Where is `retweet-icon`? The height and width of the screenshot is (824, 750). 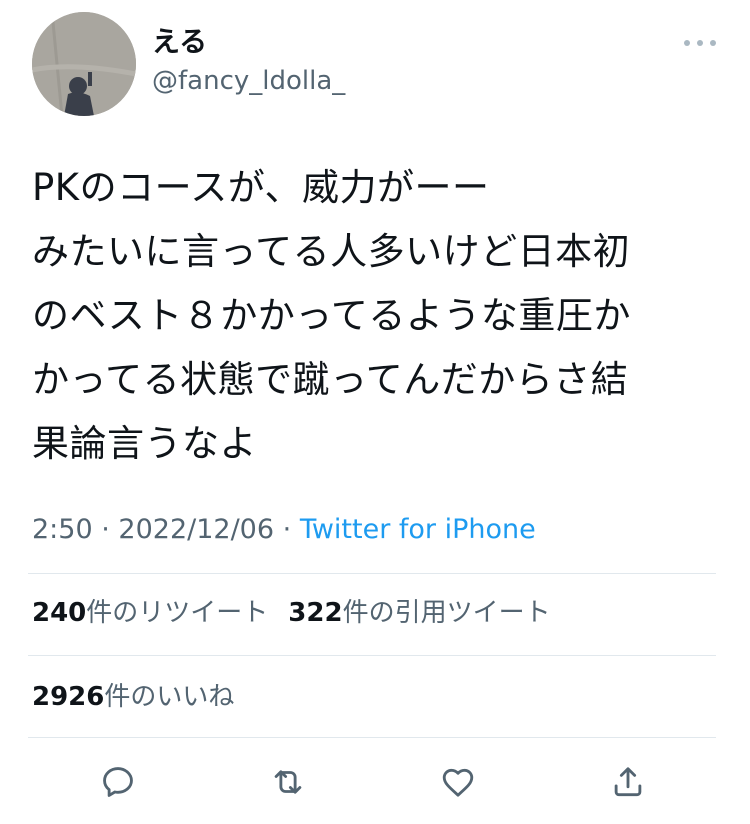
retweet-icon is located at coordinates (288, 782).